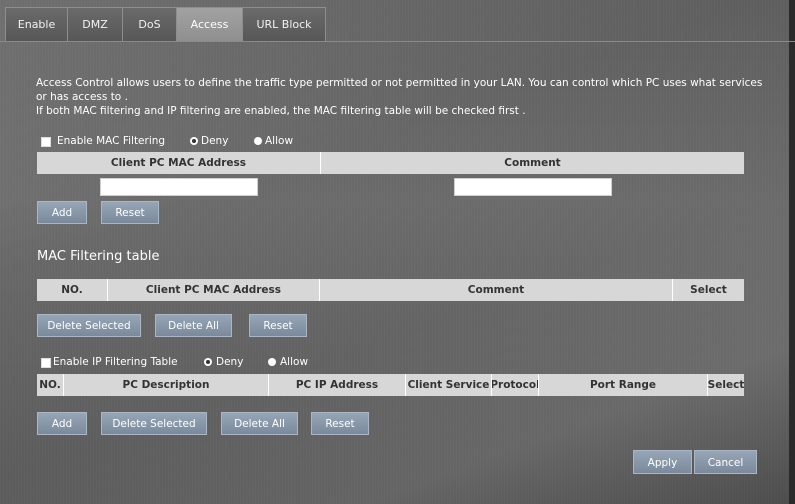 This screenshot has height=504, width=795. I want to click on enable-ip-filtering-checkbox, so click(46, 363).